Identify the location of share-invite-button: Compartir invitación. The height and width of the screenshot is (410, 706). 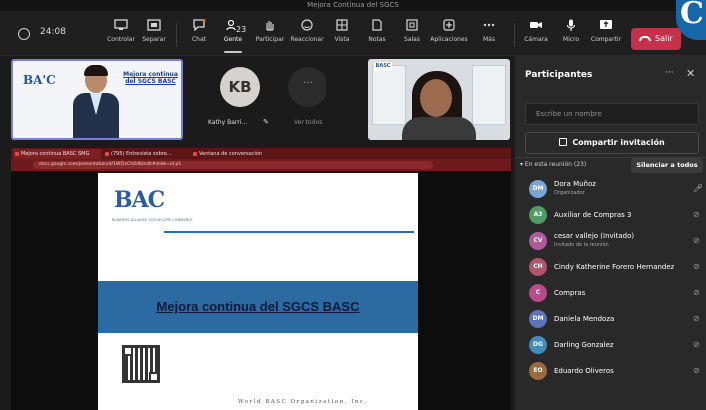
(612, 143).